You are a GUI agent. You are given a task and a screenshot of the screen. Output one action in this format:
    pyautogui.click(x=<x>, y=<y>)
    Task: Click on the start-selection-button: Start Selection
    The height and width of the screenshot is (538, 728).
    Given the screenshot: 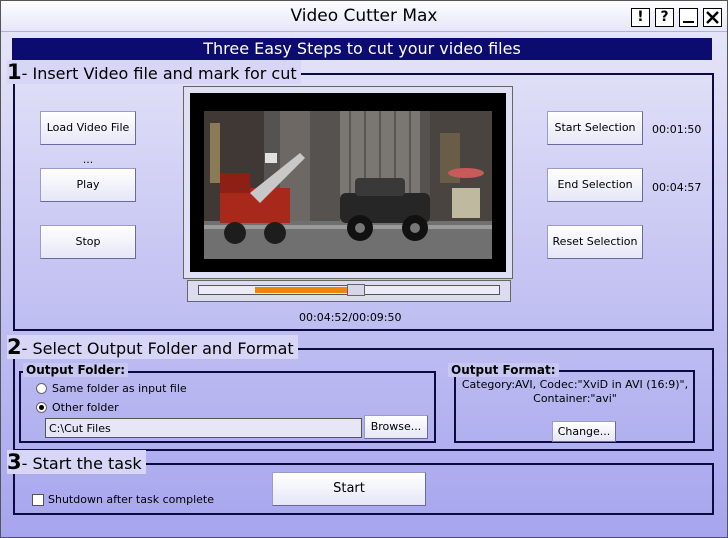 What is the action you would take?
    pyautogui.click(x=595, y=128)
    